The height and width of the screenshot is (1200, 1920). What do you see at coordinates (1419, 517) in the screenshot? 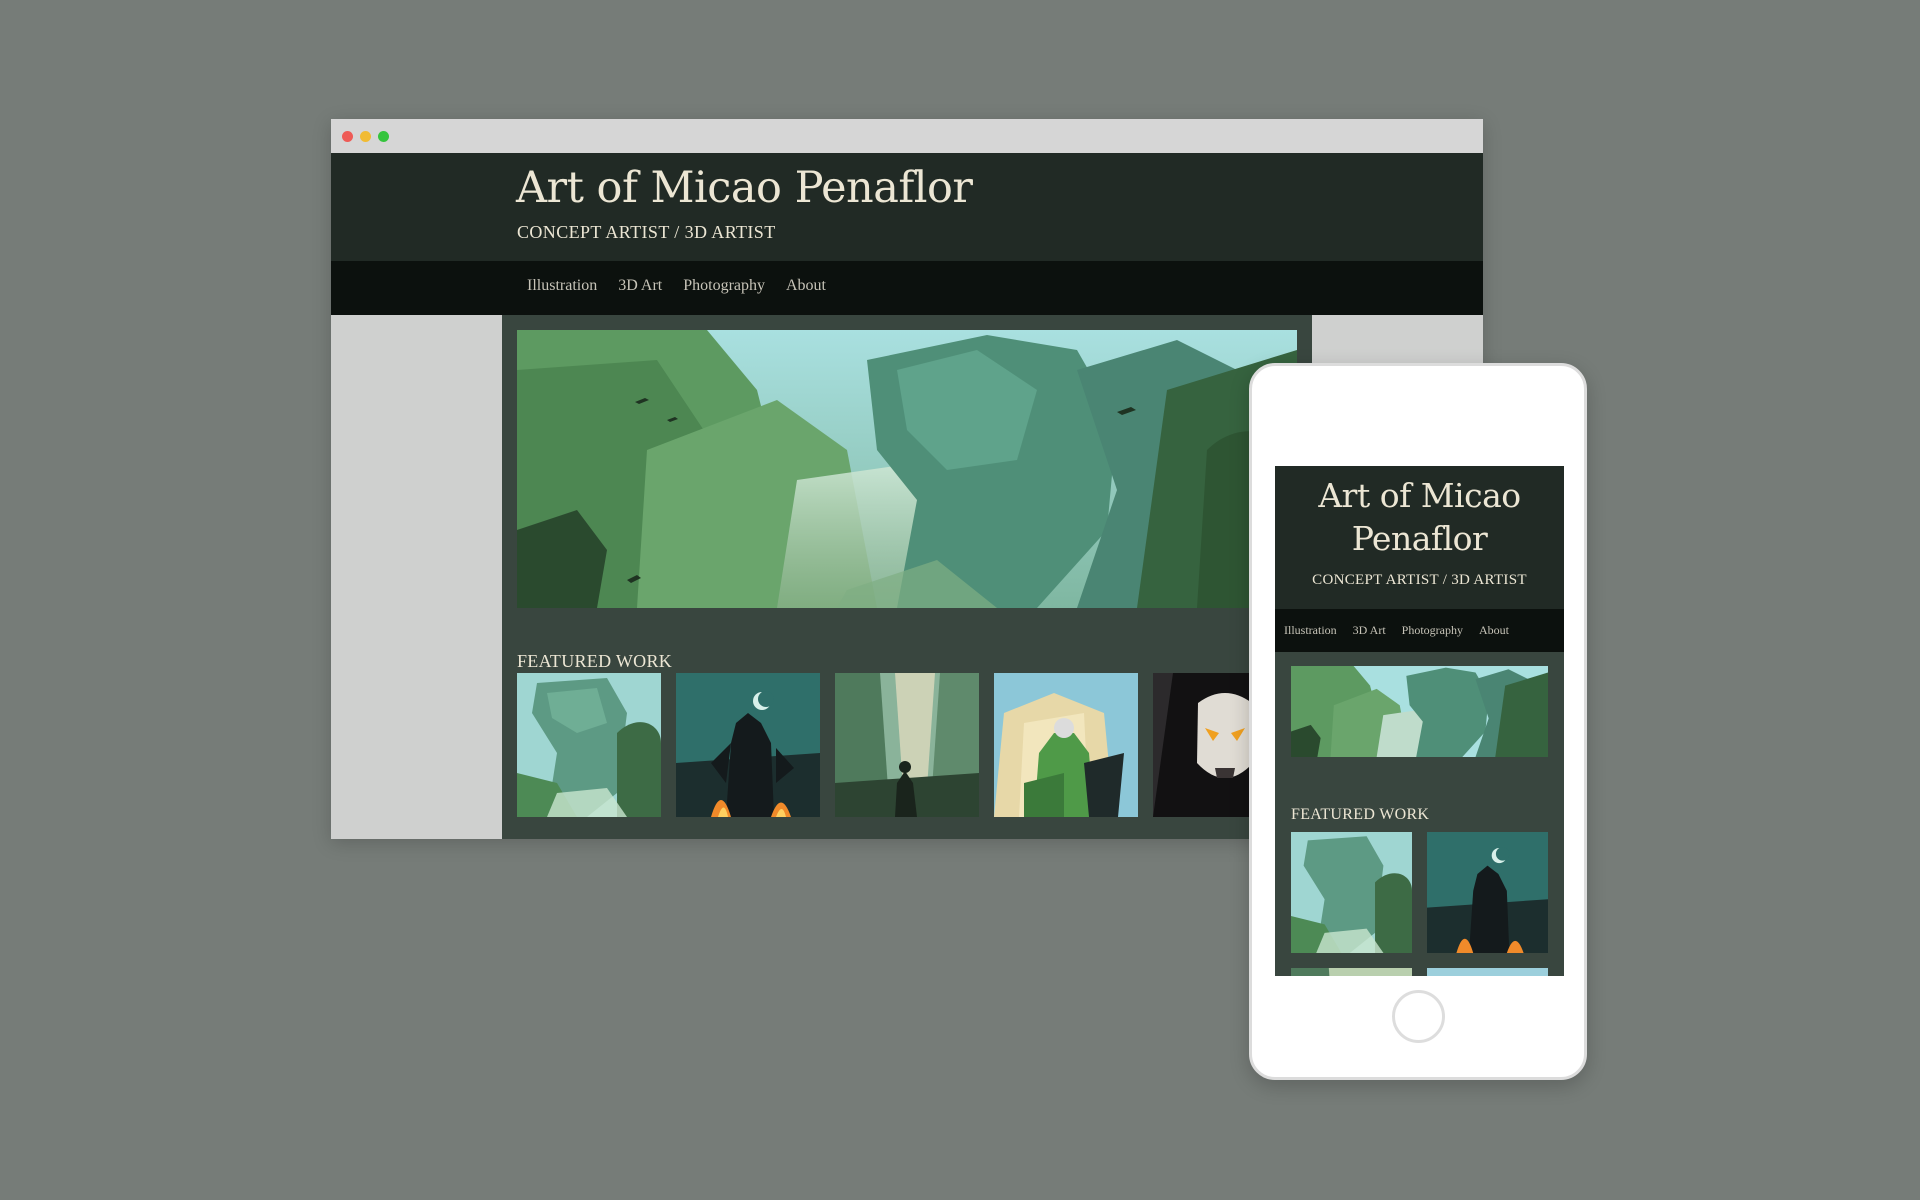
I see `mobile-site-title: Art of Micao Penaflor` at bounding box center [1419, 517].